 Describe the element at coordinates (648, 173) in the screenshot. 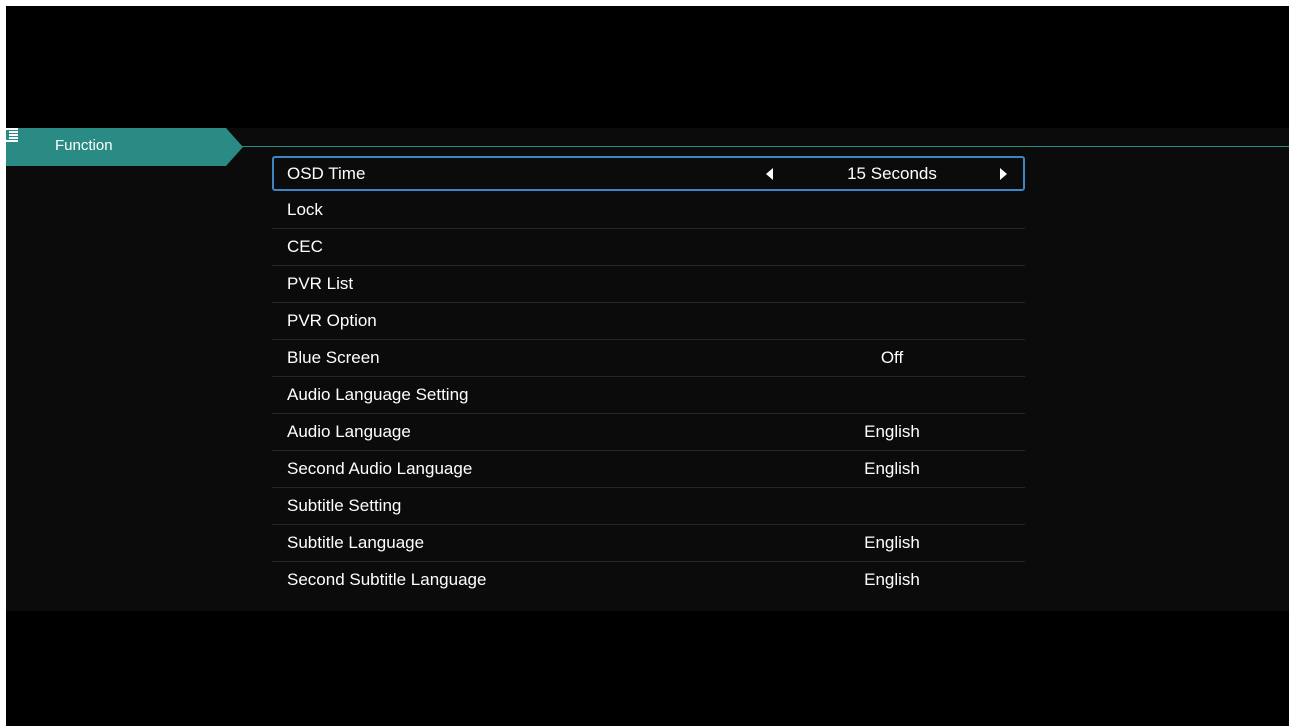

I see `menu-item-osd-time: OSD Time 15 Seconds` at that location.